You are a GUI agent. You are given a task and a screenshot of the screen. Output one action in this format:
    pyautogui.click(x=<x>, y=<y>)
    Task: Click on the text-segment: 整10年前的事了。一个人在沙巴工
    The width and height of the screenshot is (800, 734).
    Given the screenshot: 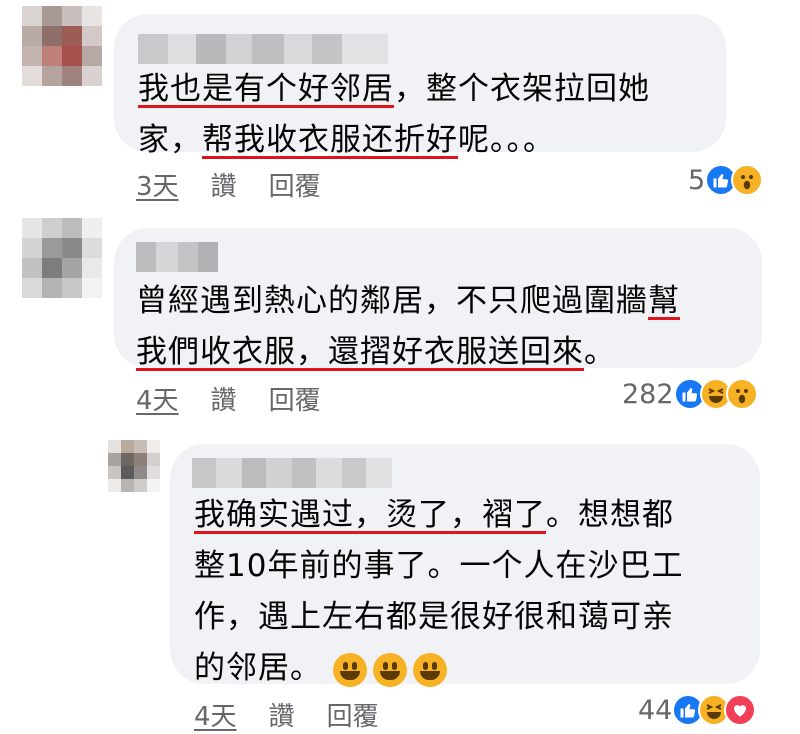 What is the action you would take?
    pyautogui.click(x=439, y=566)
    